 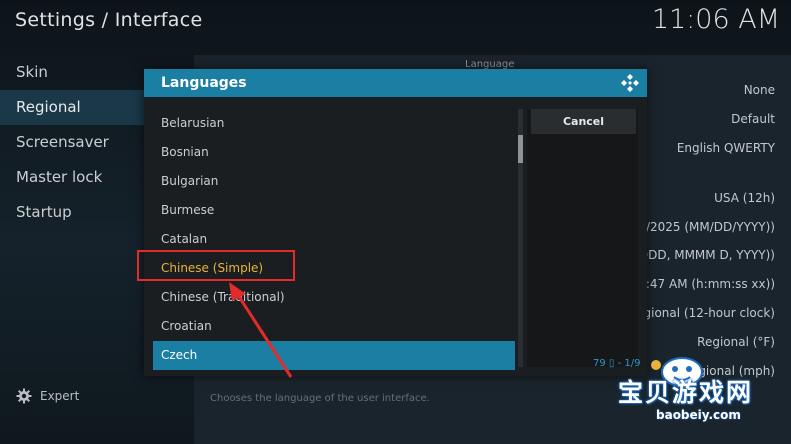 What do you see at coordinates (698, 415) in the screenshot?
I see `watermark-url: baobeiy.com` at bounding box center [698, 415].